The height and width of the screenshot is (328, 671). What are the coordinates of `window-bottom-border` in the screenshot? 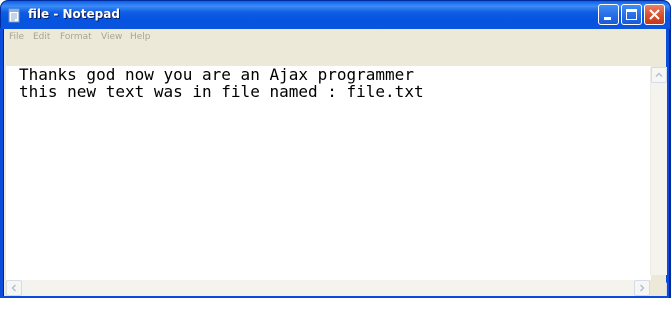 It's located at (334, 297).